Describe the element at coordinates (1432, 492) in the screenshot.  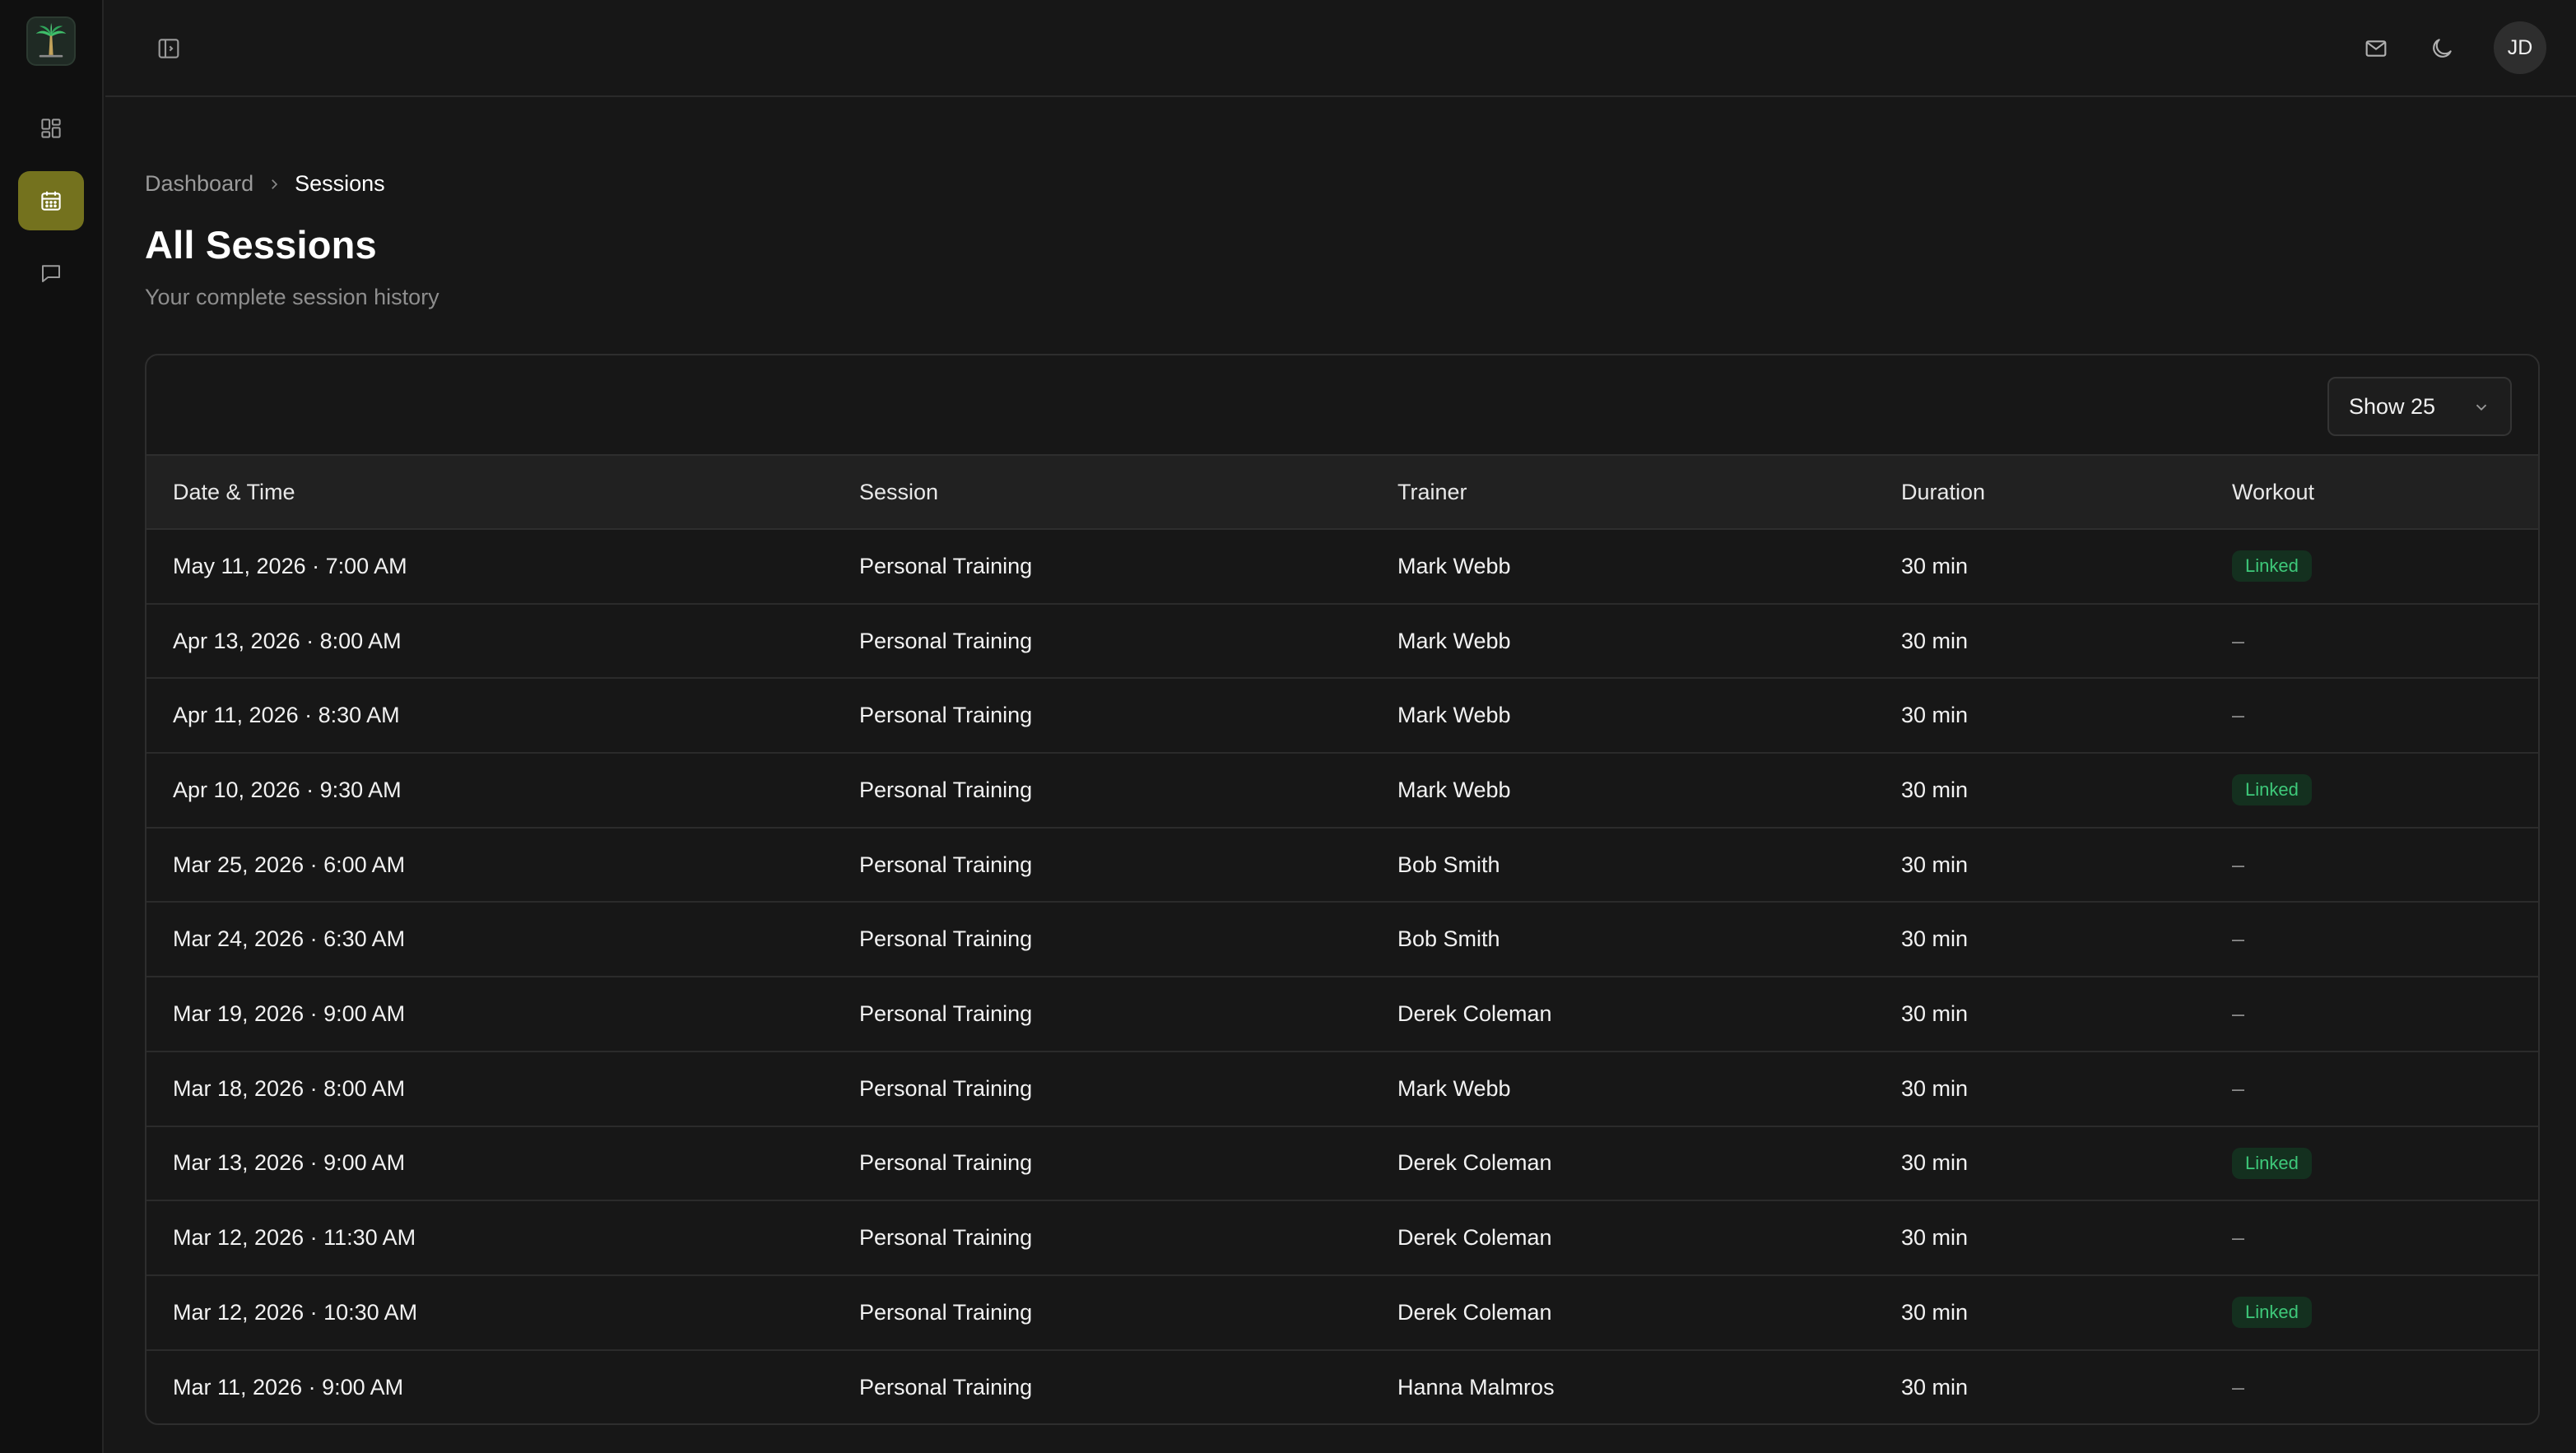
I see `column-header-trainer: Trainer` at that location.